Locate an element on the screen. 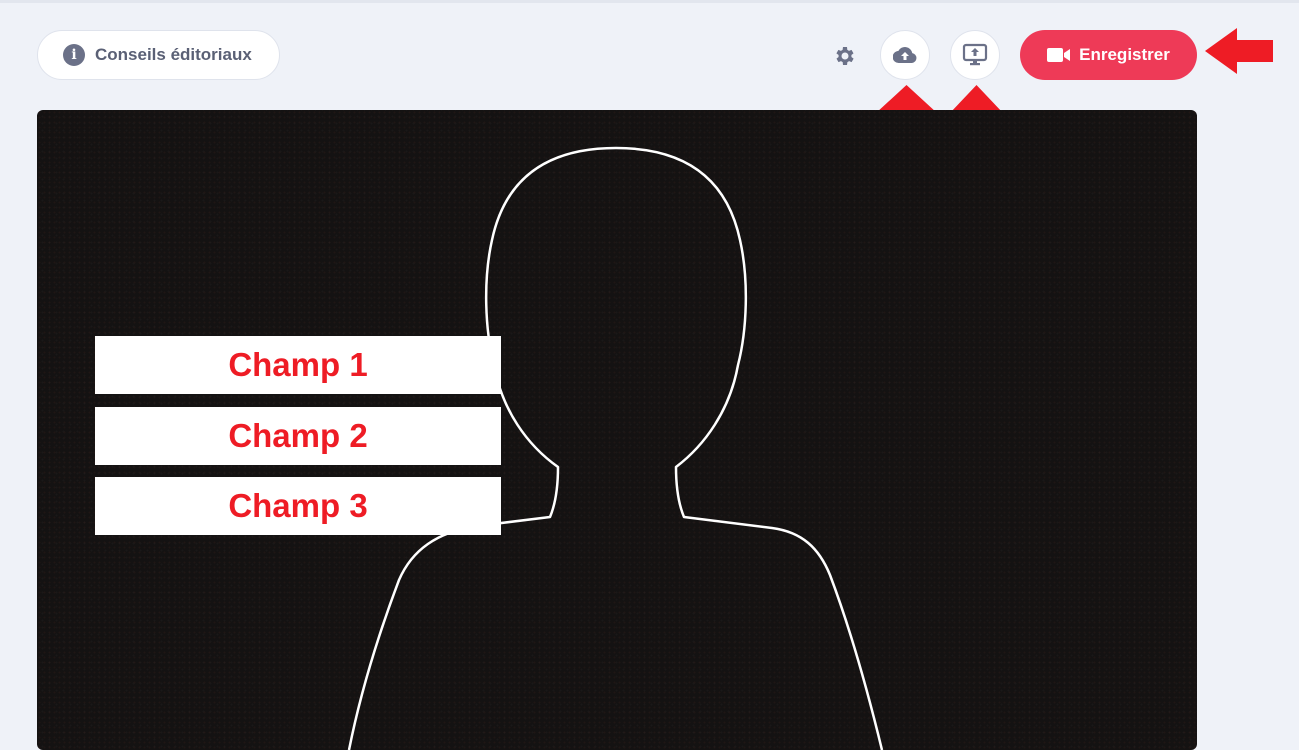 Image resolution: width=1299 pixels, height=750 pixels. editorial-tips-button: i Conseils éditoriaux is located at coordinates (158, 55).